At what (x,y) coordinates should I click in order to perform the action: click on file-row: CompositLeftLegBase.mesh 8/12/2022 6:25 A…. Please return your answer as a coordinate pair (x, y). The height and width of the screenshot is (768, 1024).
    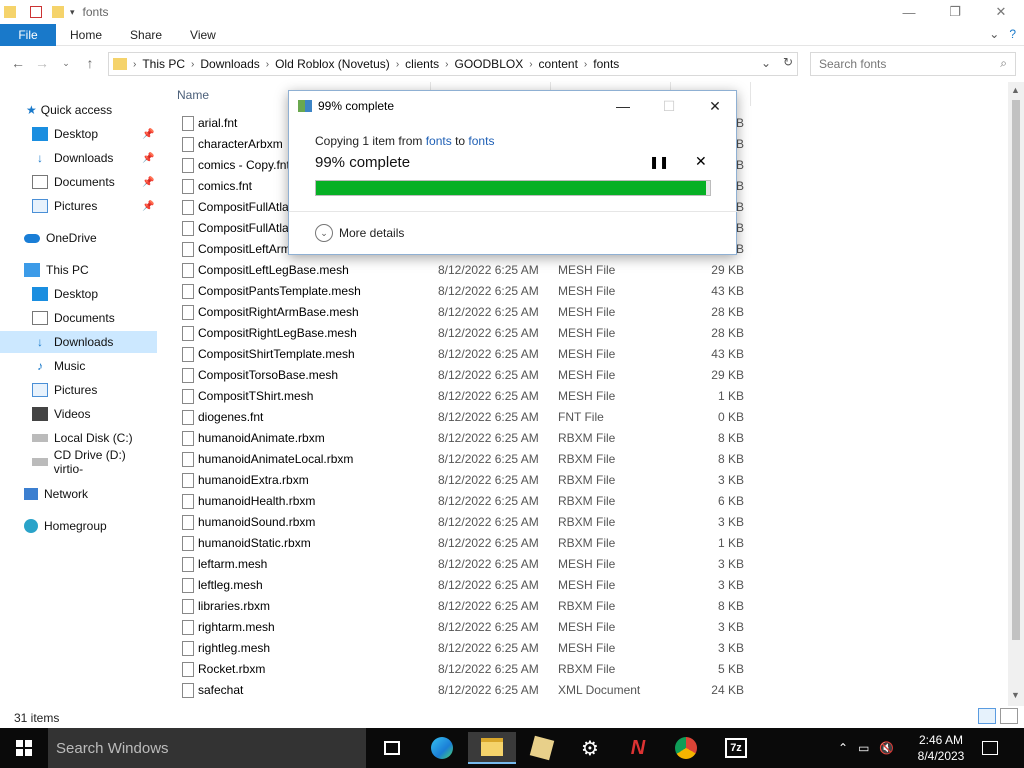
    Looking at the image, I should click on (470, 270).